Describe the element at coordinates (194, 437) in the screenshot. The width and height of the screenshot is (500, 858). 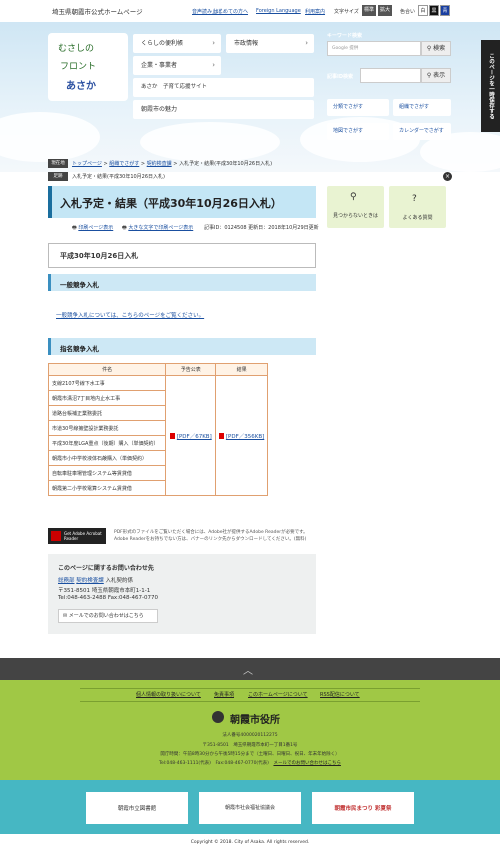
I see `notice-pdf-link: [PDF／67KB]` at that location.